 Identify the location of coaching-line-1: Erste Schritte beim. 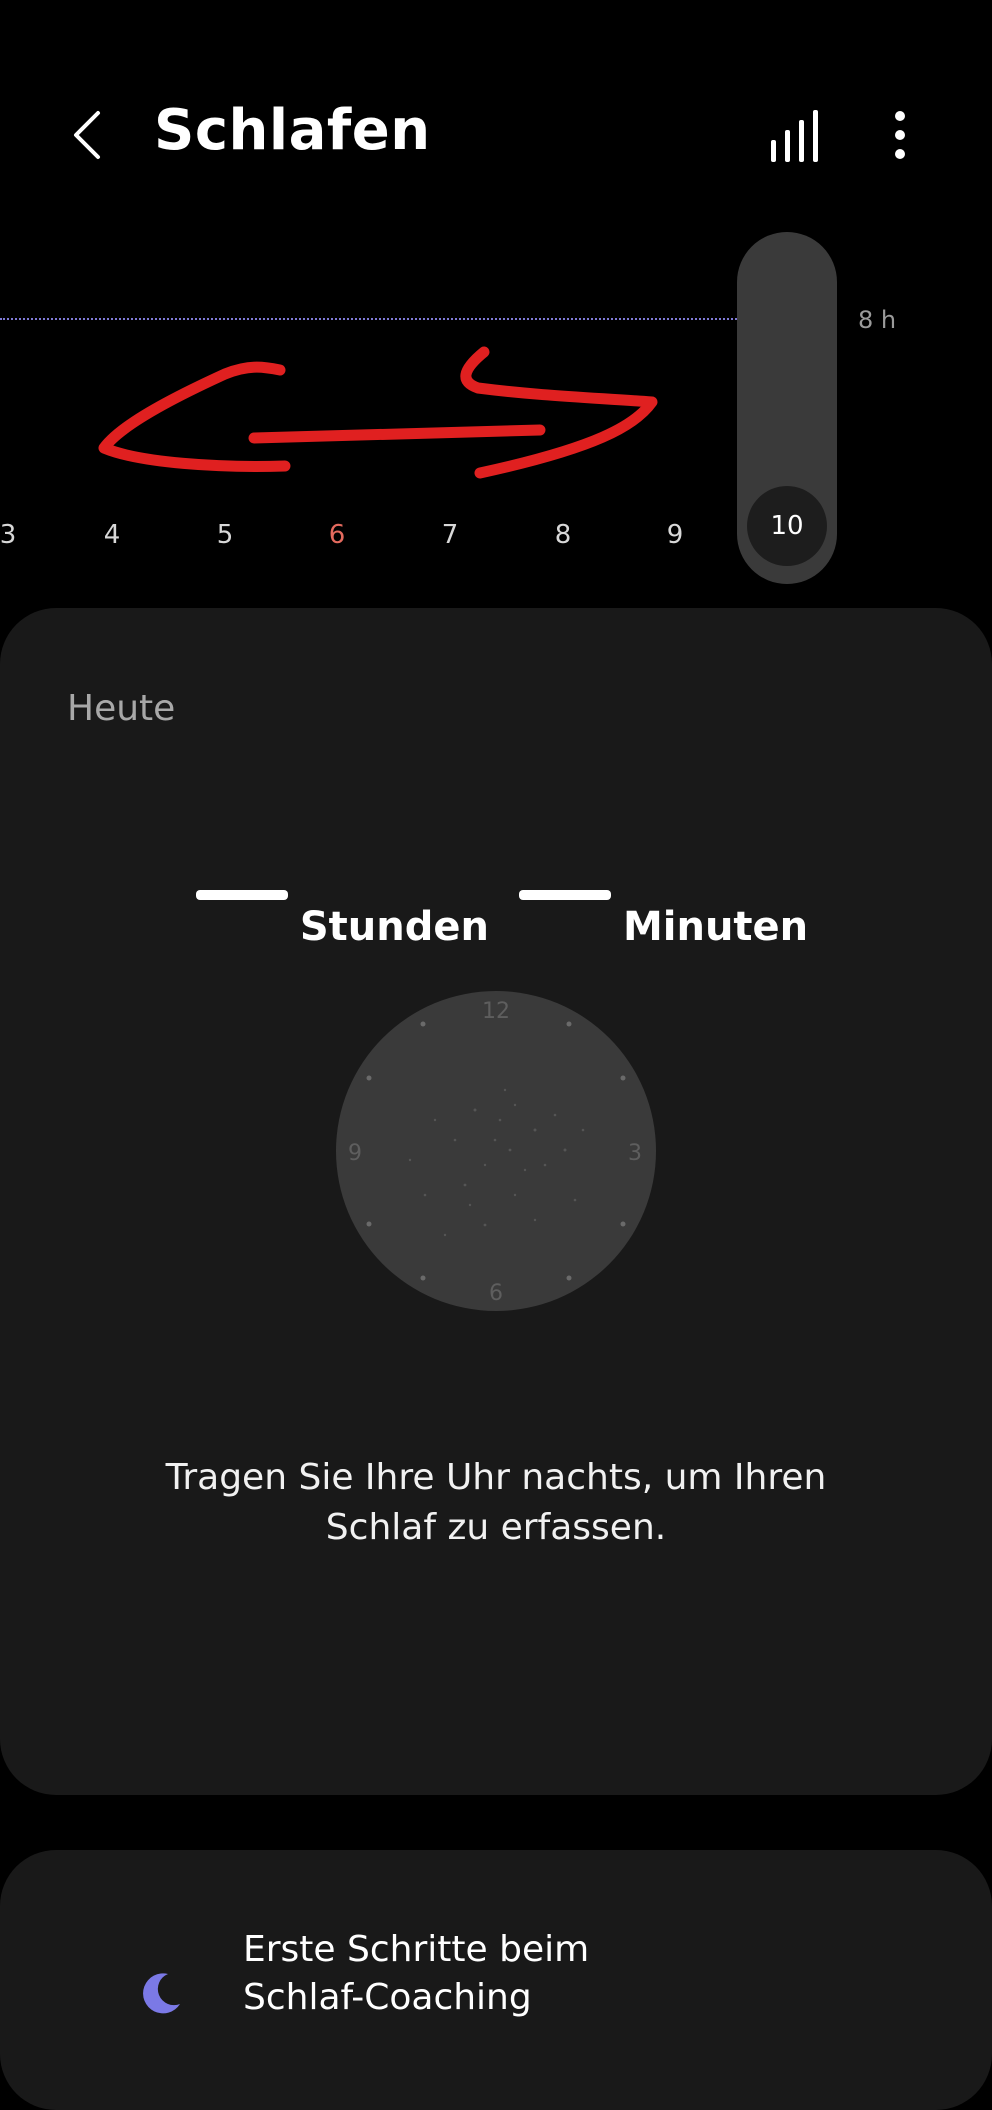
(416, 1949).